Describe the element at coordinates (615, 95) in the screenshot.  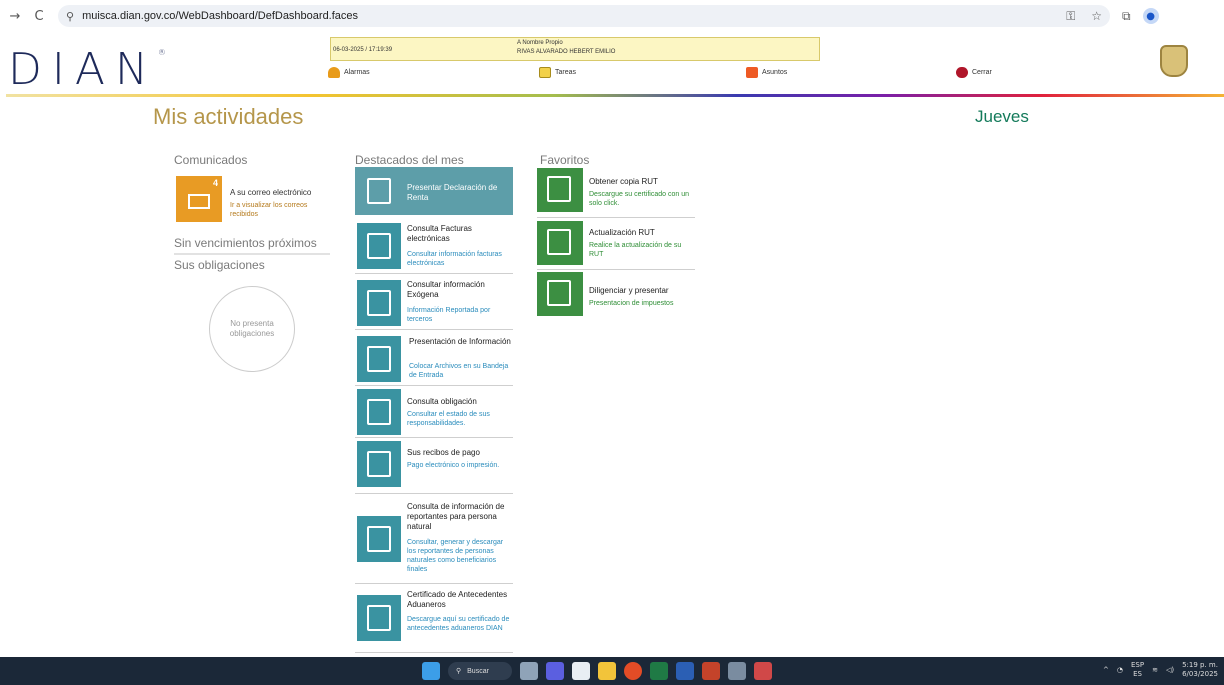
I see `header-divider` at that location.